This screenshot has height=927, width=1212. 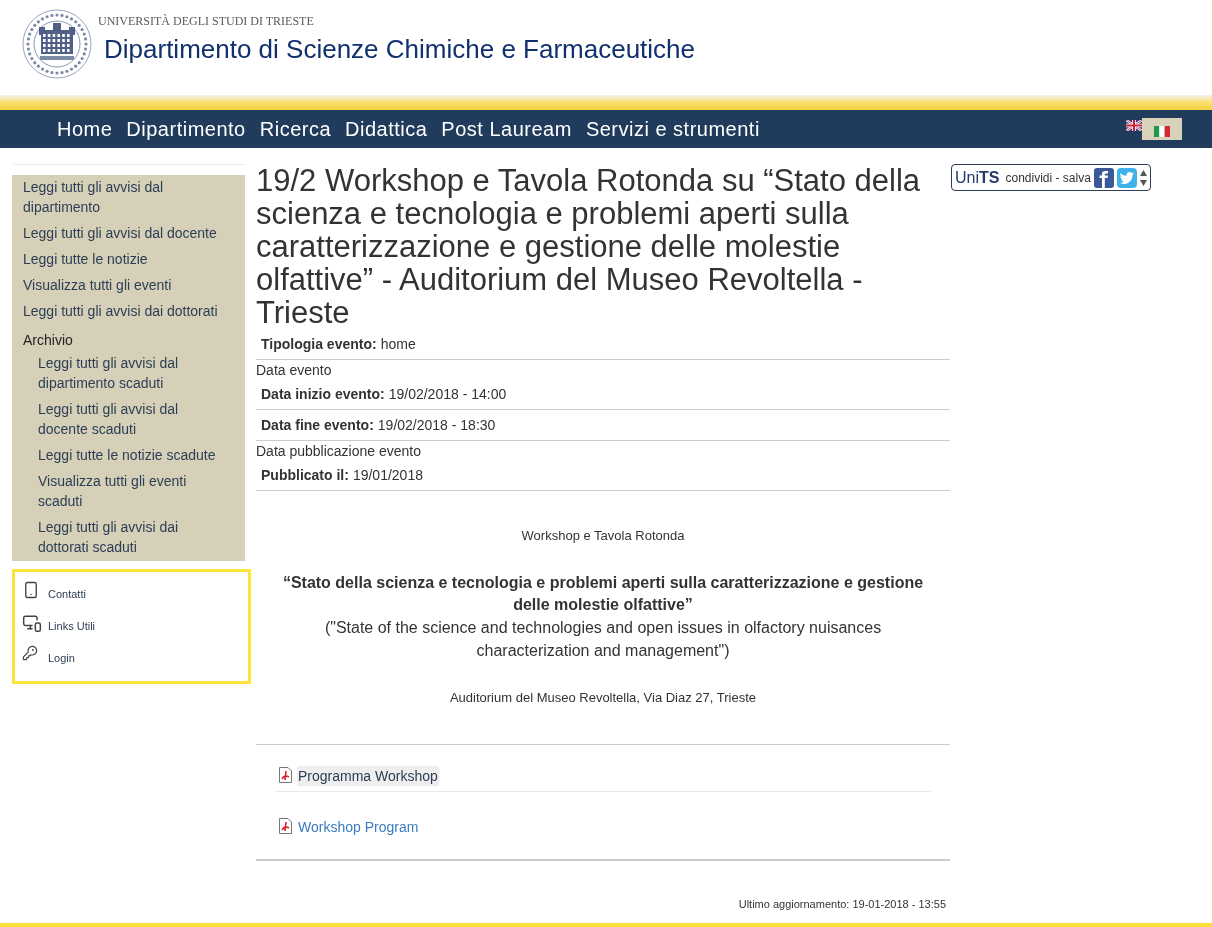 What do you see at coordinates (305, 475) in the screenshot?
I see `field-label: Pubblicato il:` at bounding box center [305, 475].